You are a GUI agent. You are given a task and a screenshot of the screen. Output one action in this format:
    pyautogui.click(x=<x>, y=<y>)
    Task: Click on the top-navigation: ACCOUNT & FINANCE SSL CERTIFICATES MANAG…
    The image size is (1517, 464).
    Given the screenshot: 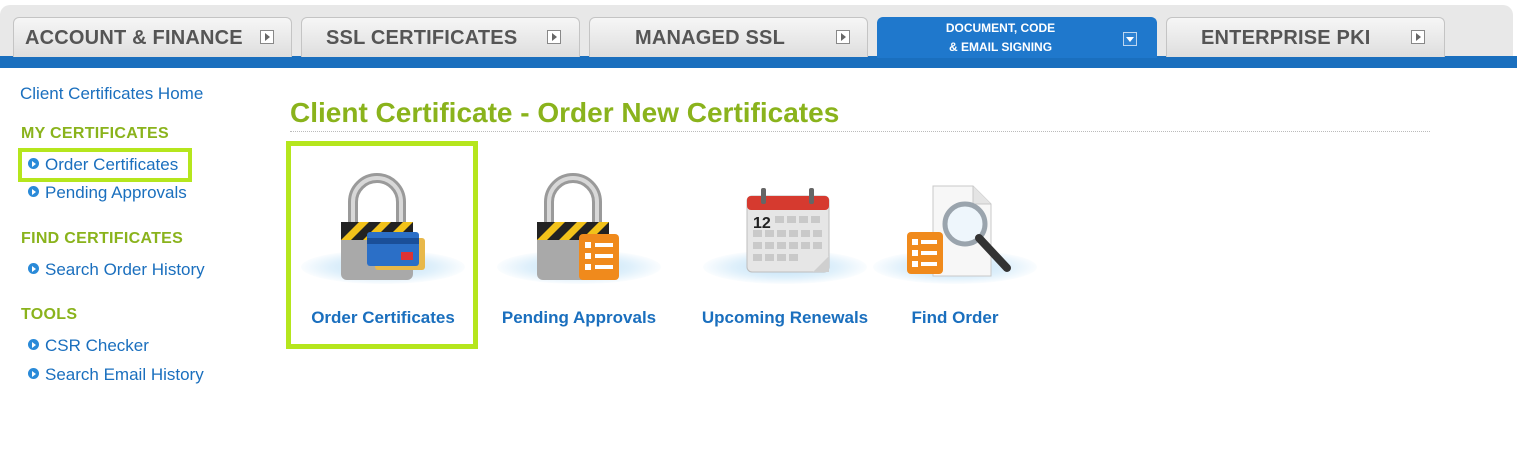 What is the action you would take?
    pyautogui.click(x=758, y=34)
    